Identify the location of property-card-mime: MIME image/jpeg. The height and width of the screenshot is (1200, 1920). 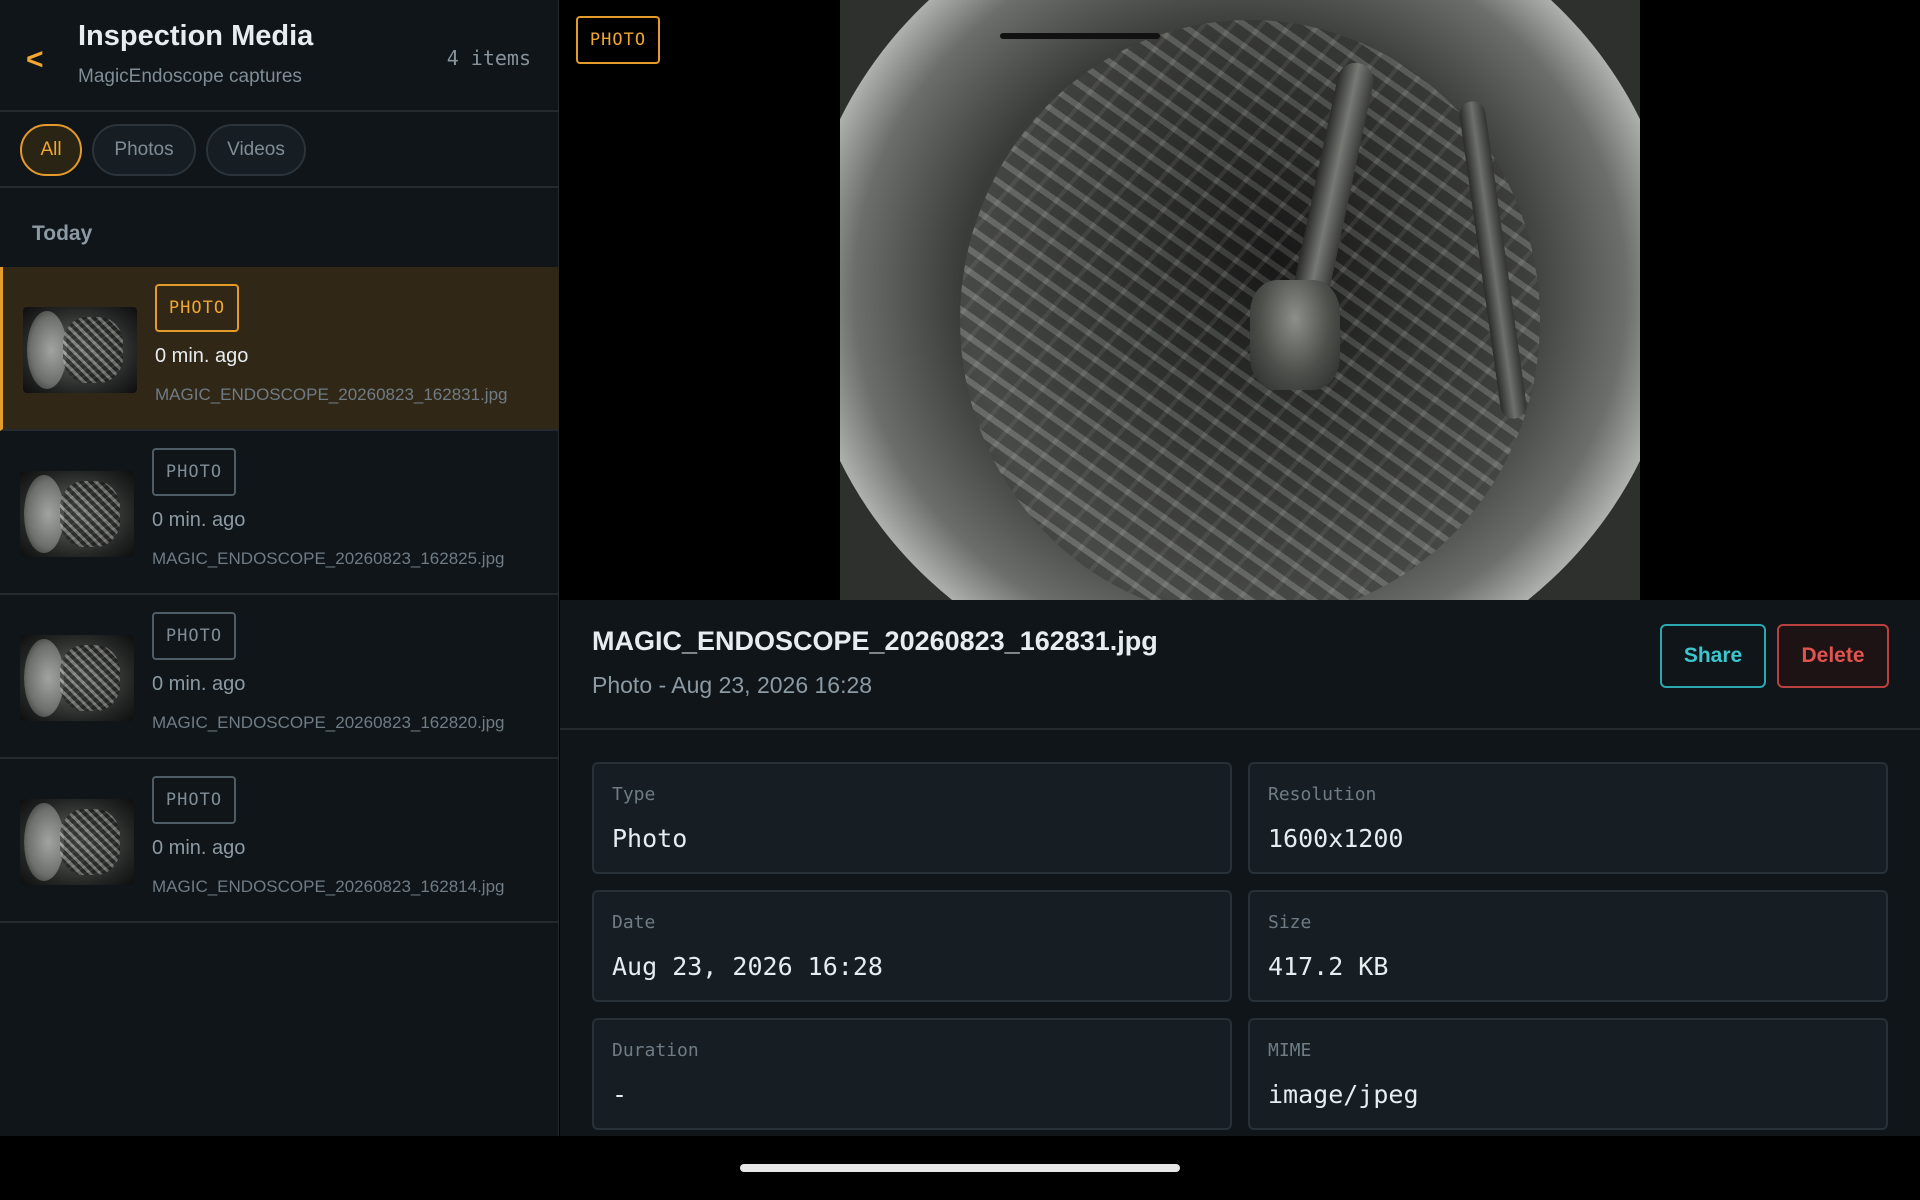
(1568, 1074).